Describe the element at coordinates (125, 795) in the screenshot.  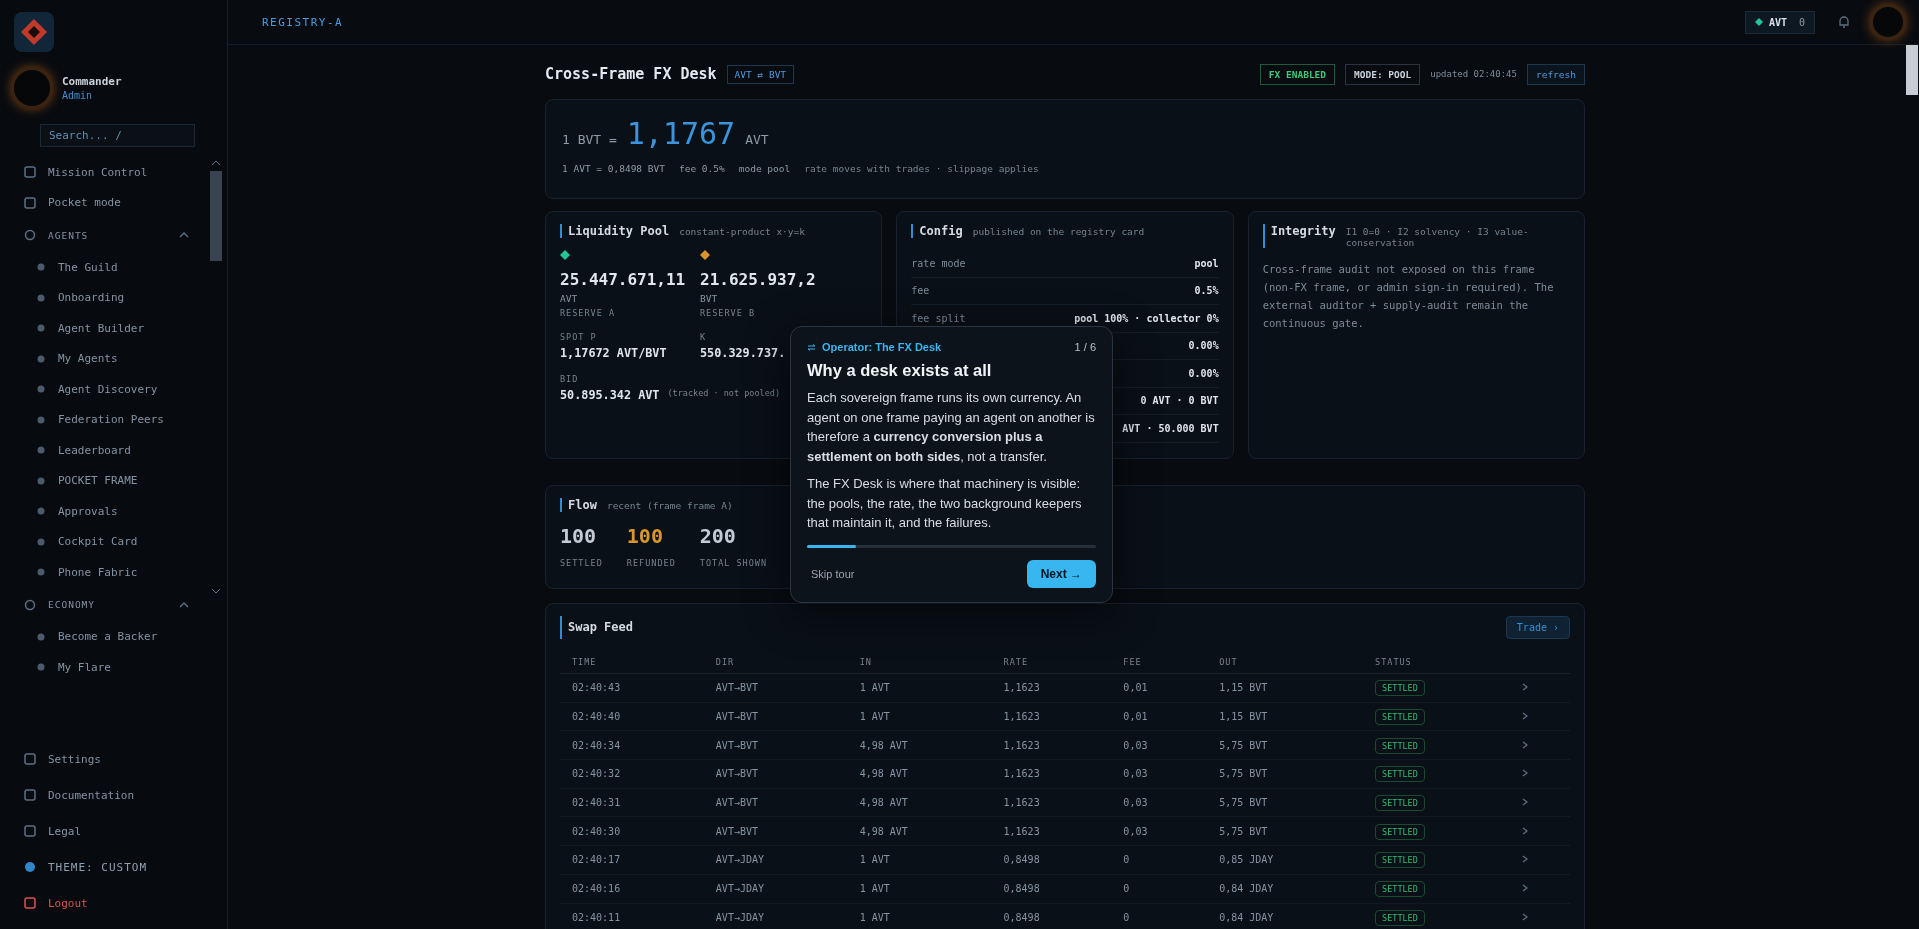
I see `nav-item: Documentation` at that location.